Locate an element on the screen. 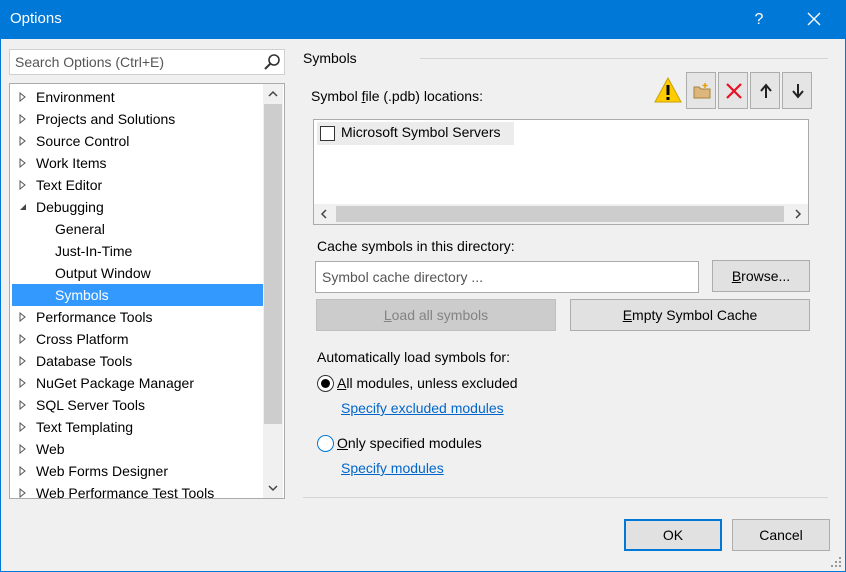 This screenshot has width=846, height=572. specify-modules-link: Specify modules is located at coordinates (392, 468).